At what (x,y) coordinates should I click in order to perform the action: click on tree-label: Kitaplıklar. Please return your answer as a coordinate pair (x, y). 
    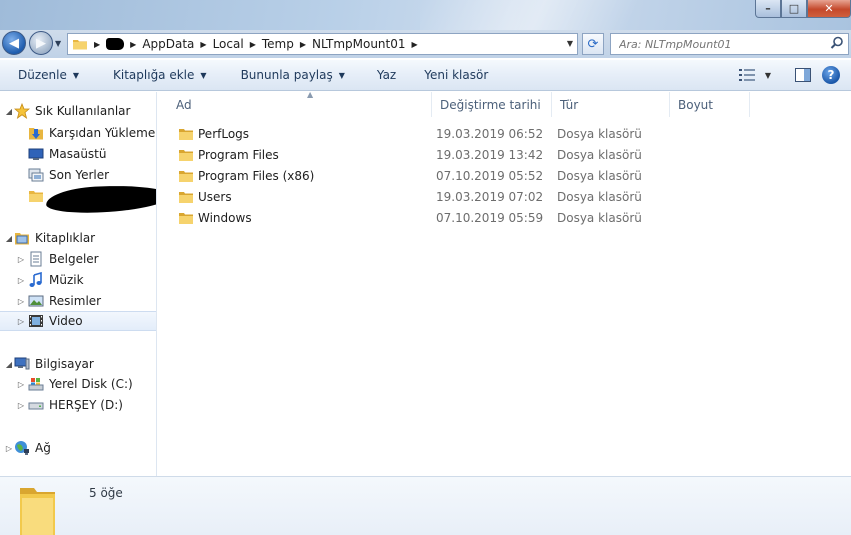
    Looking at the image, I should click on (65, 238).